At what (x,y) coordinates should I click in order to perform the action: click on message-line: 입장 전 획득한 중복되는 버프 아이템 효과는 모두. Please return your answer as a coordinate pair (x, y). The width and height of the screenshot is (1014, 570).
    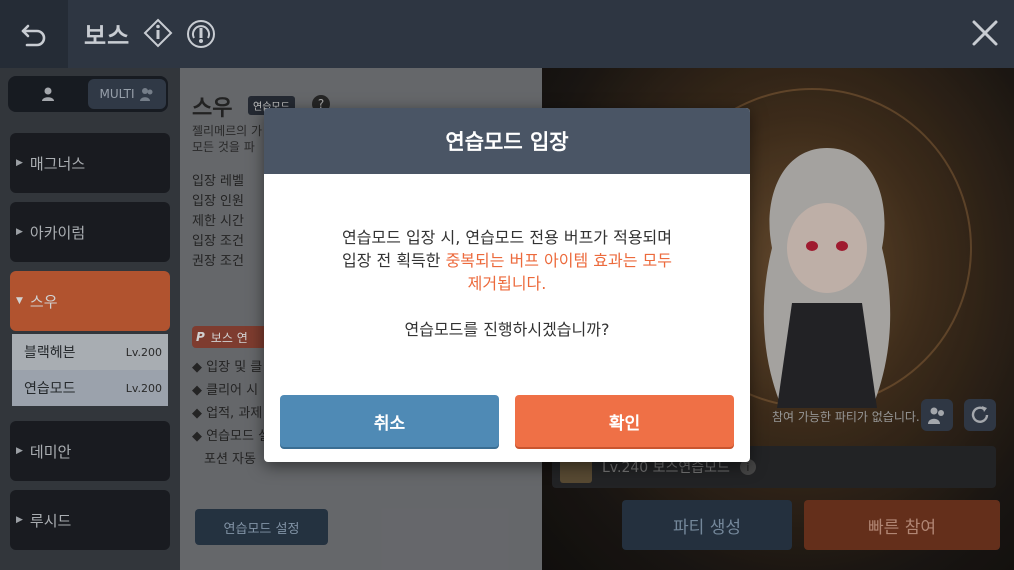
    Looking at the image, I should click on (506, 260).